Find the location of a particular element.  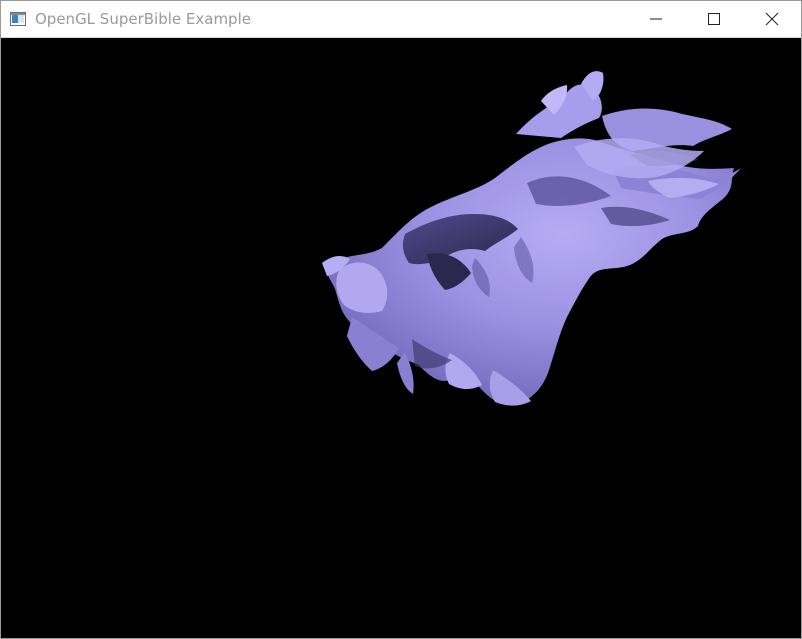

maximize-icon is located at coordinates (714, 19).